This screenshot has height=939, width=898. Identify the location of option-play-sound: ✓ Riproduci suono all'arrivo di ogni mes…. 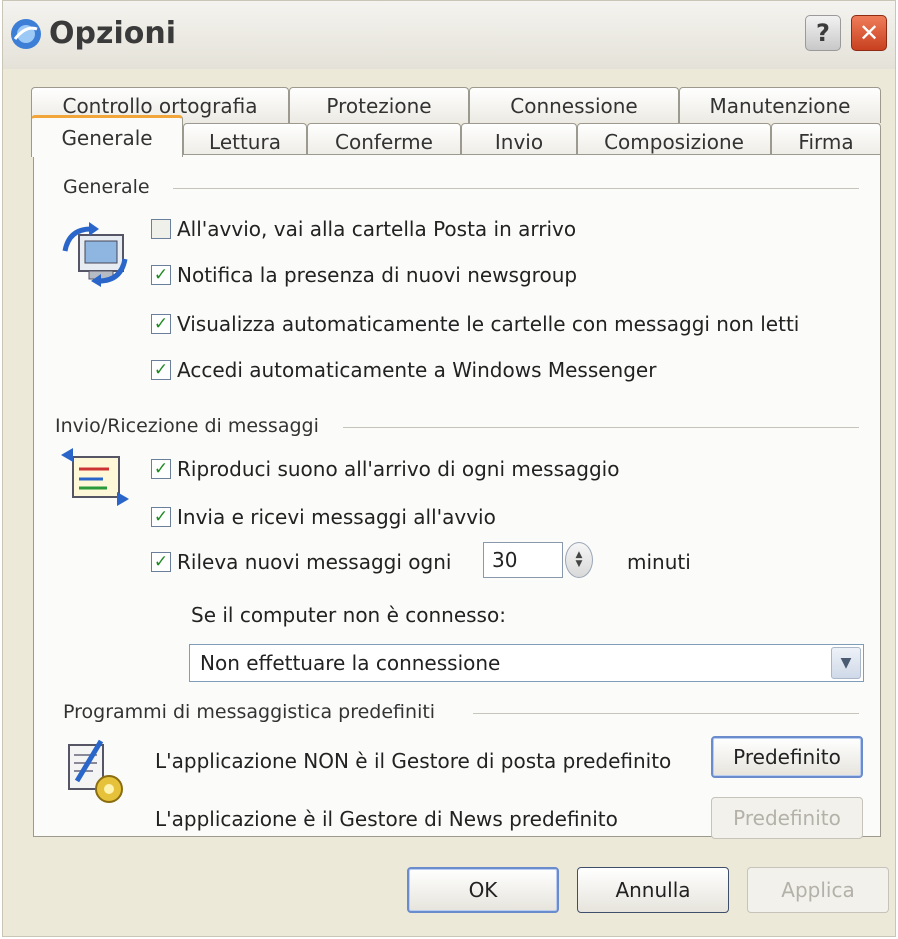
(385, 469).